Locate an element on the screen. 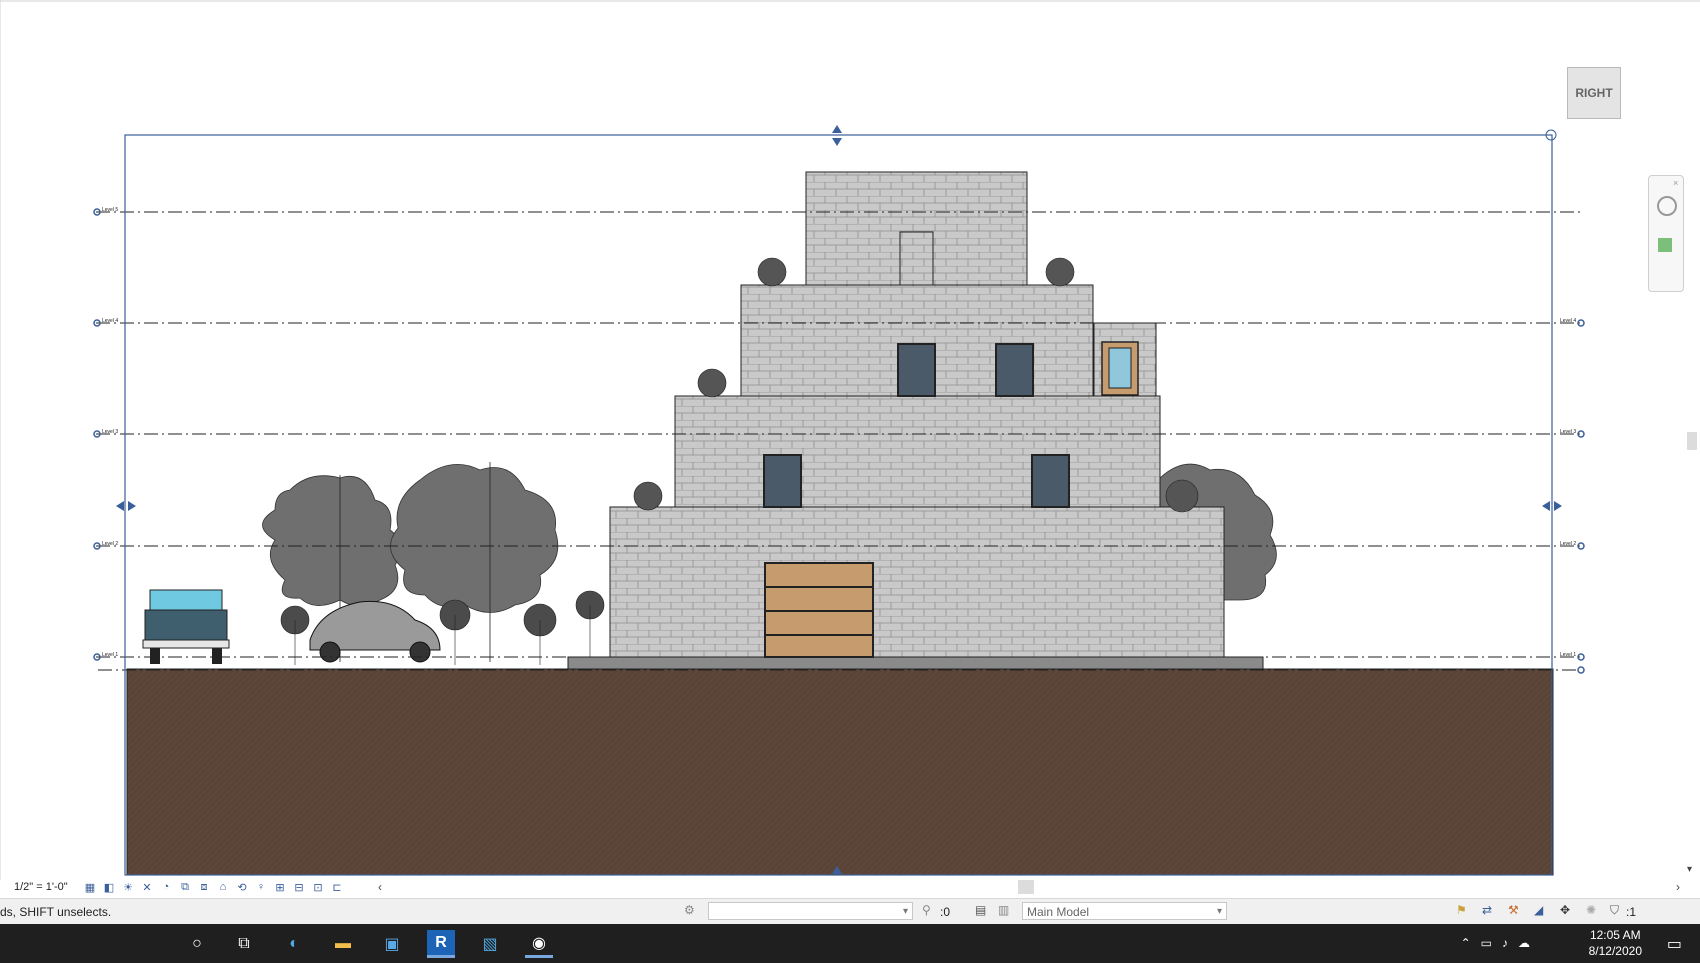 The image size is (1700, 963). viewcube: RIGHT is located at coordinates (1594, 93).